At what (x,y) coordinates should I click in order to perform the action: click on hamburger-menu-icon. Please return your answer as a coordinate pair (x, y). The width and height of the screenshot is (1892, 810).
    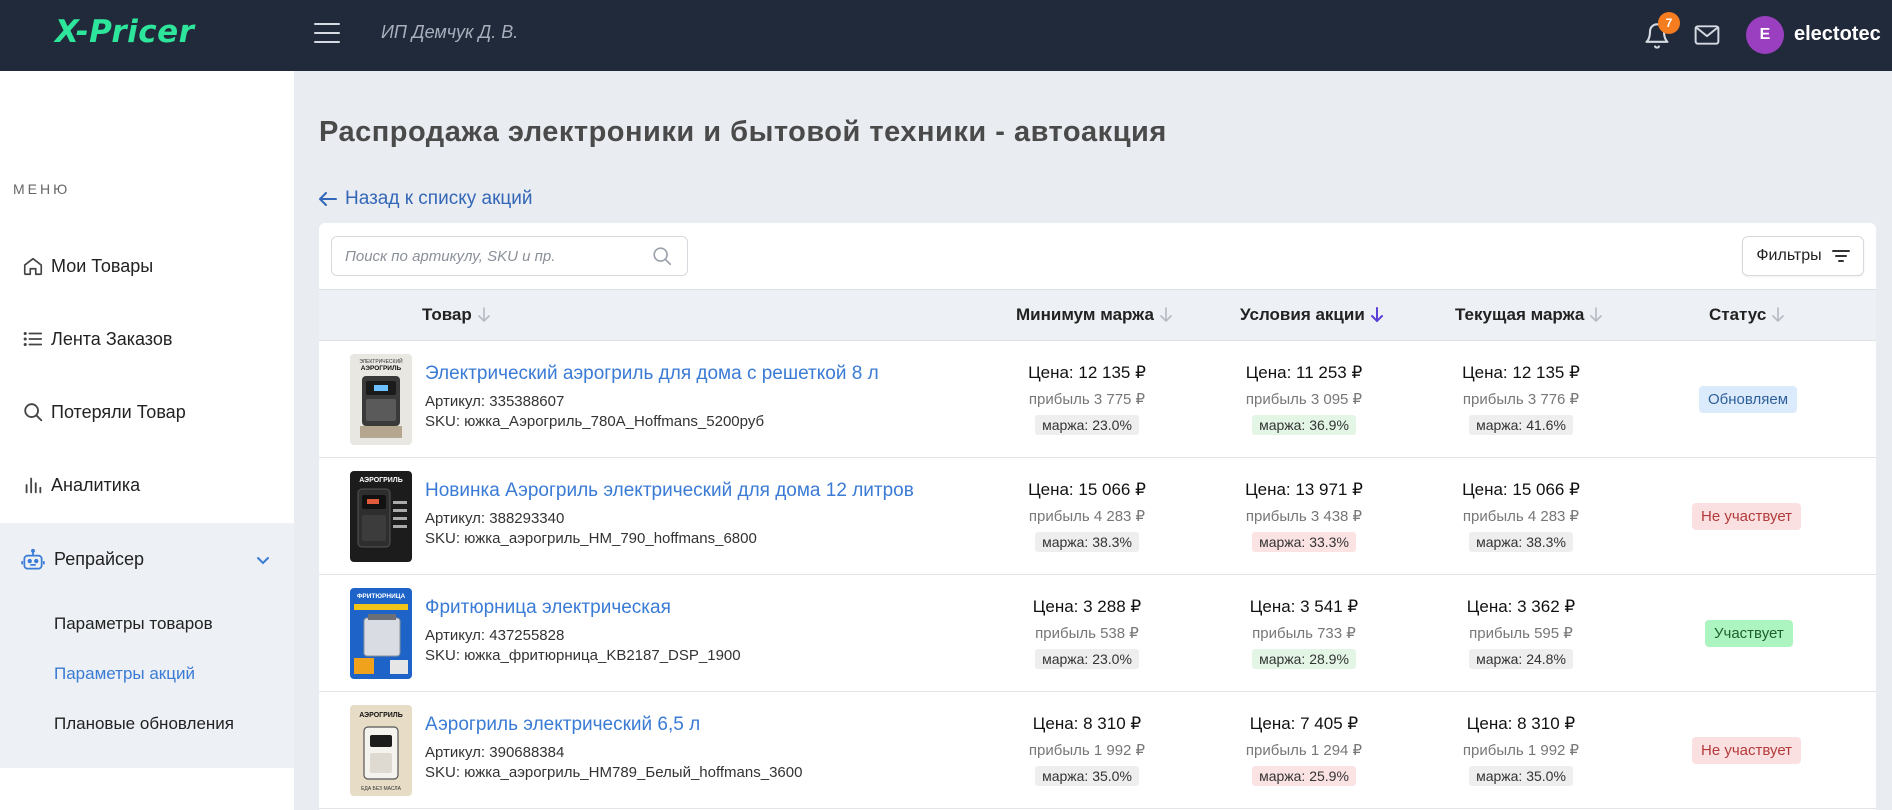
    Looking at the image, I should click on (327, 33).